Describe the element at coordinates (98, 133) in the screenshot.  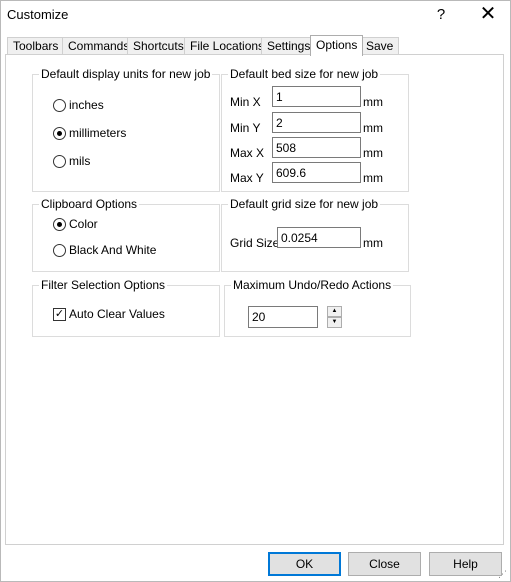
I see `radio-millimeters-label: millimeters` at that location.